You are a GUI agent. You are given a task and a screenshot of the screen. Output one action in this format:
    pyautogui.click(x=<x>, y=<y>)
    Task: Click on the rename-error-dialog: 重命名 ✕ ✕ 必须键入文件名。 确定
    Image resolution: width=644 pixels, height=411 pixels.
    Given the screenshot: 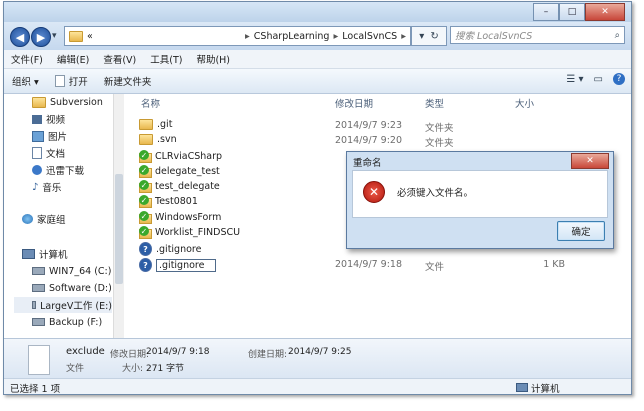 What is the action you would take?
    pyautogui.click(x=480, y=200)
    